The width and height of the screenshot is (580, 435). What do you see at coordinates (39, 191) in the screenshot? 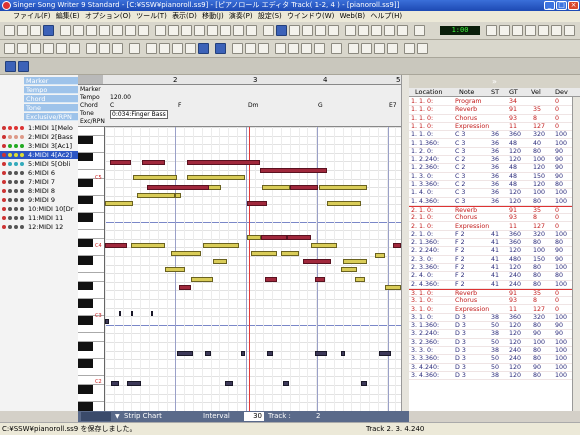
I see `track-item: 8:MIDI 8` at bounding box center [39, 191].